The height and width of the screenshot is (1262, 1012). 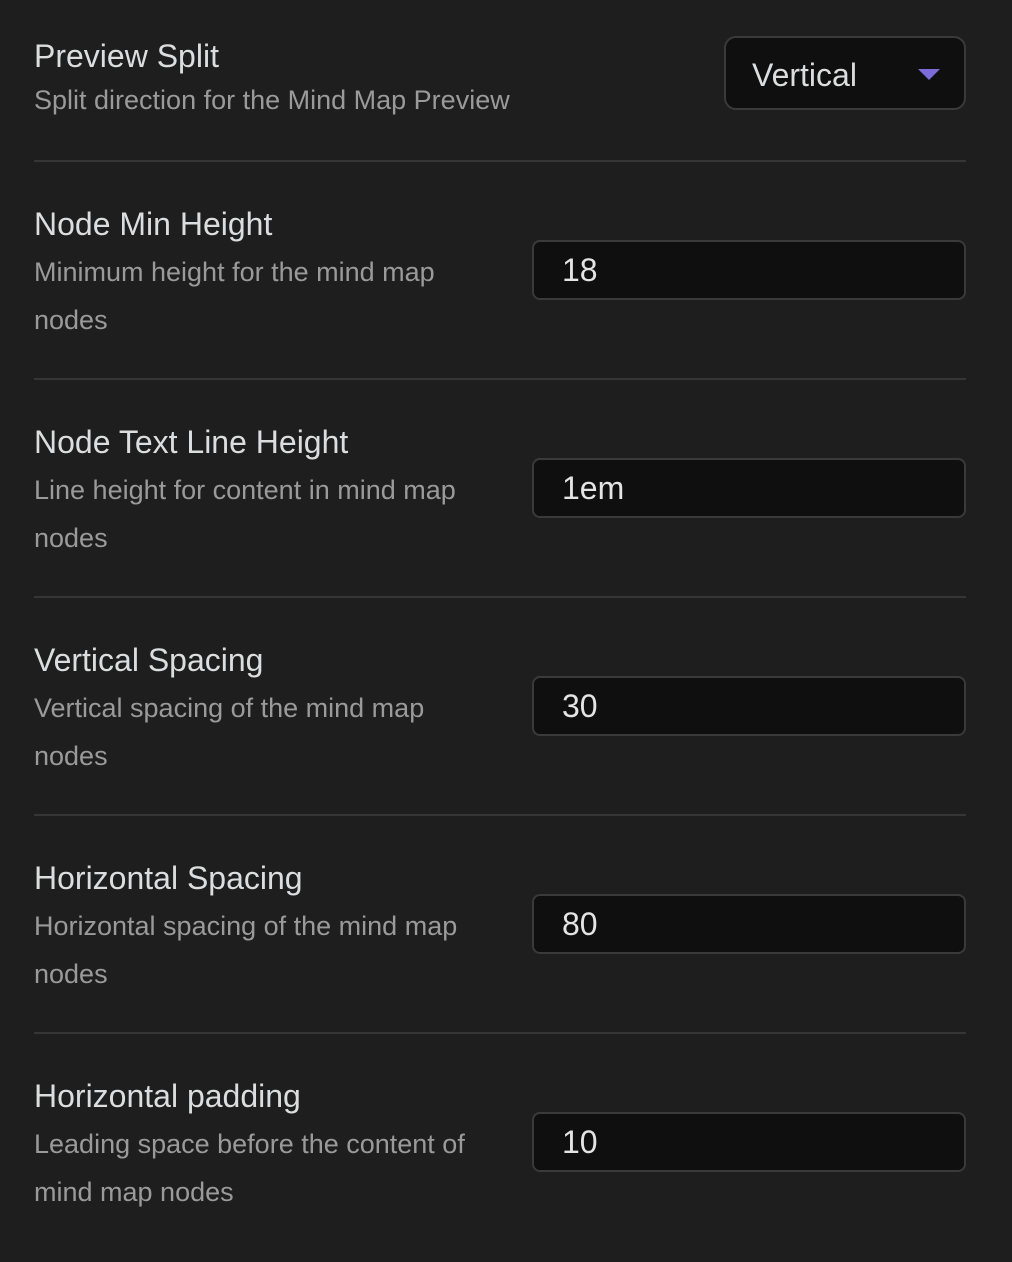 I want to click on chevron-down-icon, so click(x=929, y=74).